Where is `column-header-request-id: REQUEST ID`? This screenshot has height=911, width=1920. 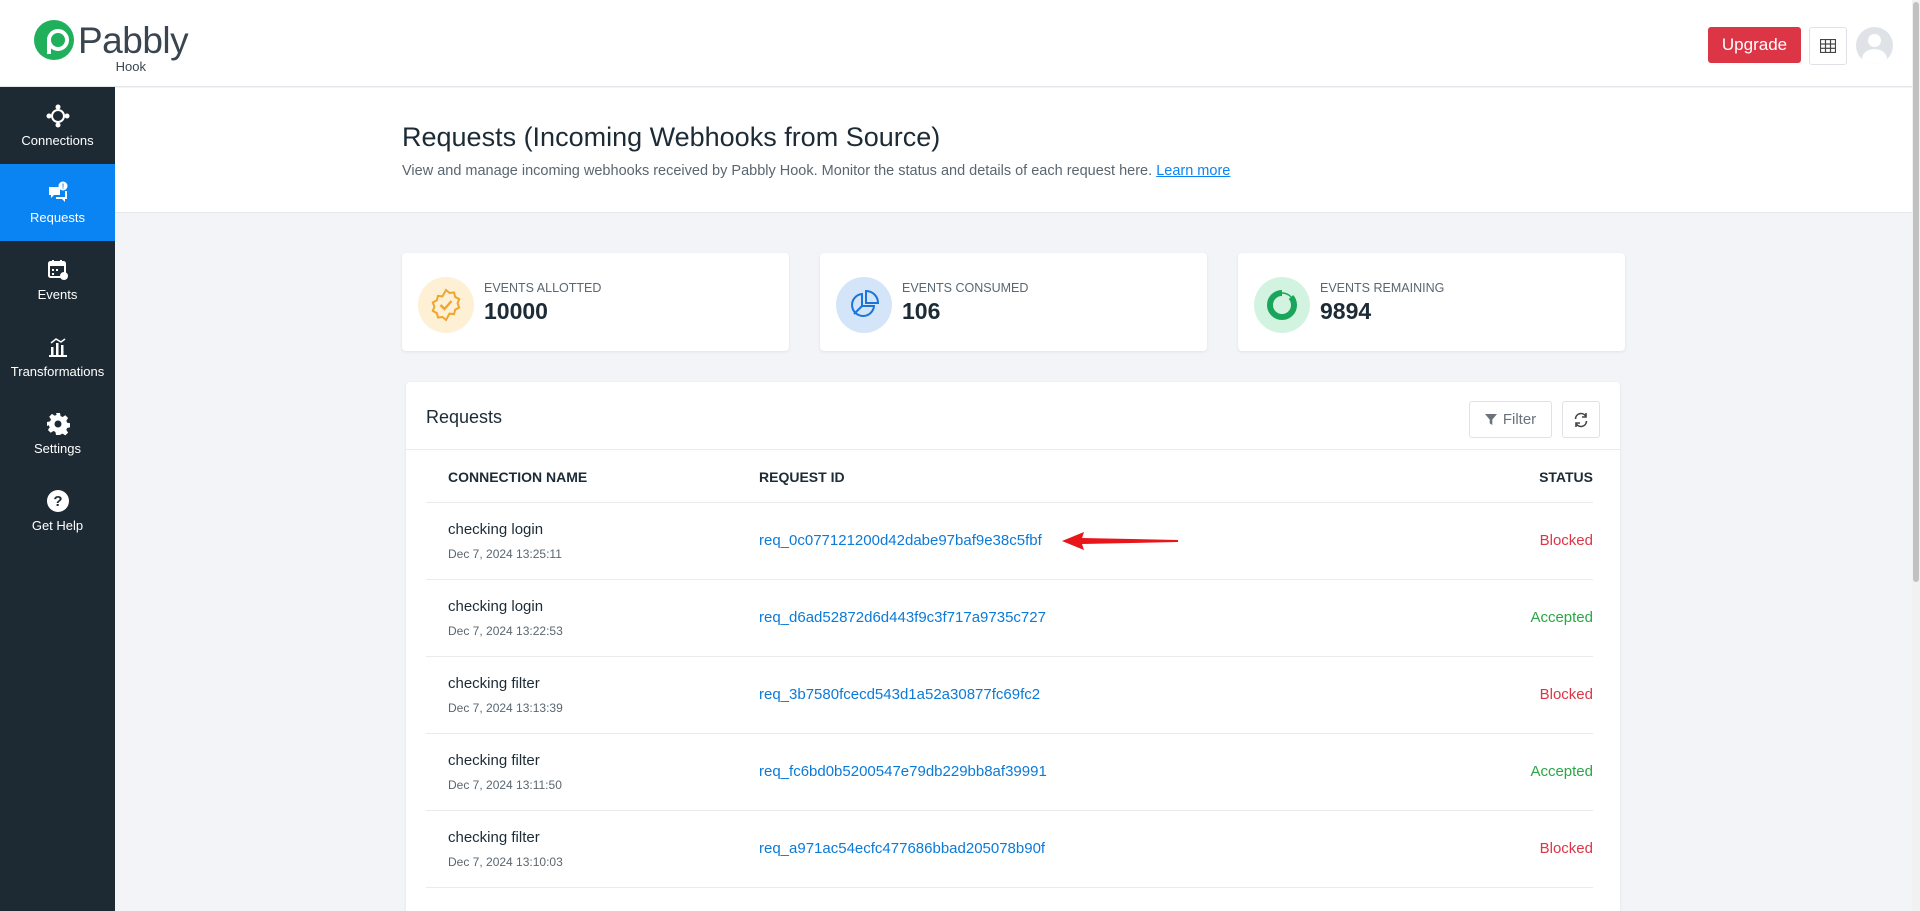
column-header-request-id: REQUEST ID is located at coordinates (802, 477).